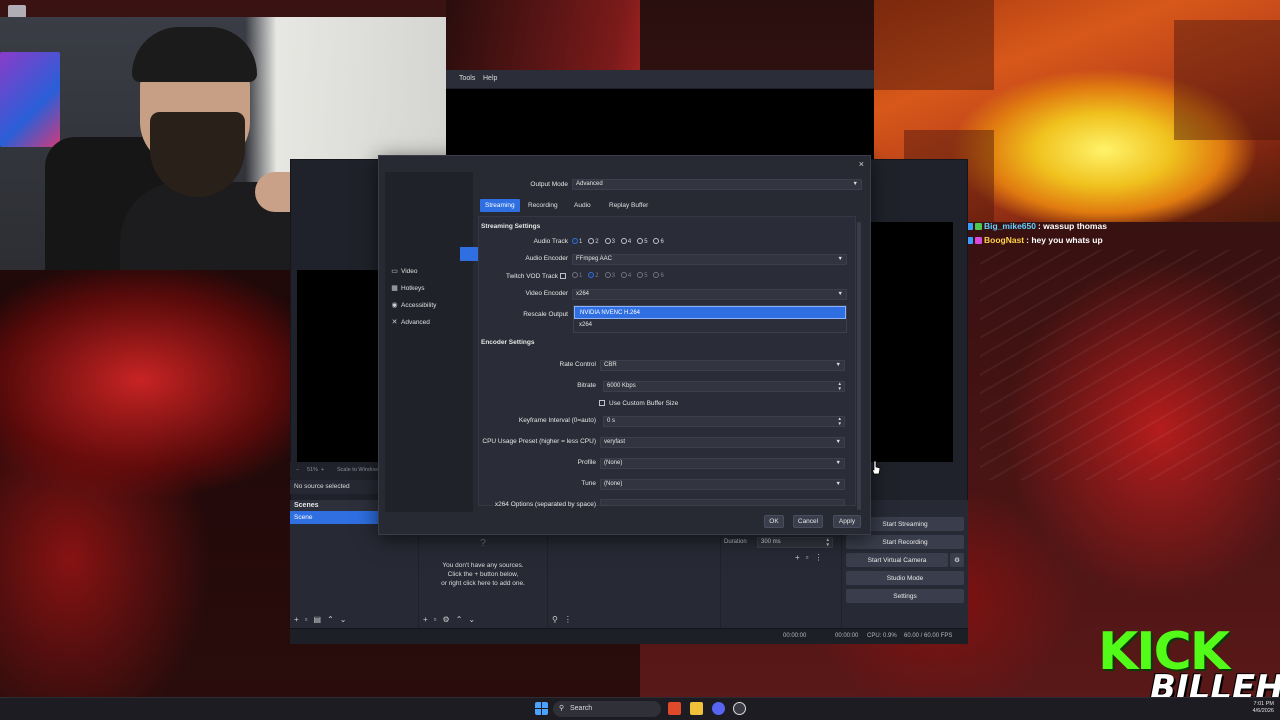 Image resolution: width=1280 pixels, height=720 pixels. What do you see at coordinates (928, 636) in the screenshot?
I see `fps-readout: 60.00 / 60.00 FPS` at bounding box center [928, 636].